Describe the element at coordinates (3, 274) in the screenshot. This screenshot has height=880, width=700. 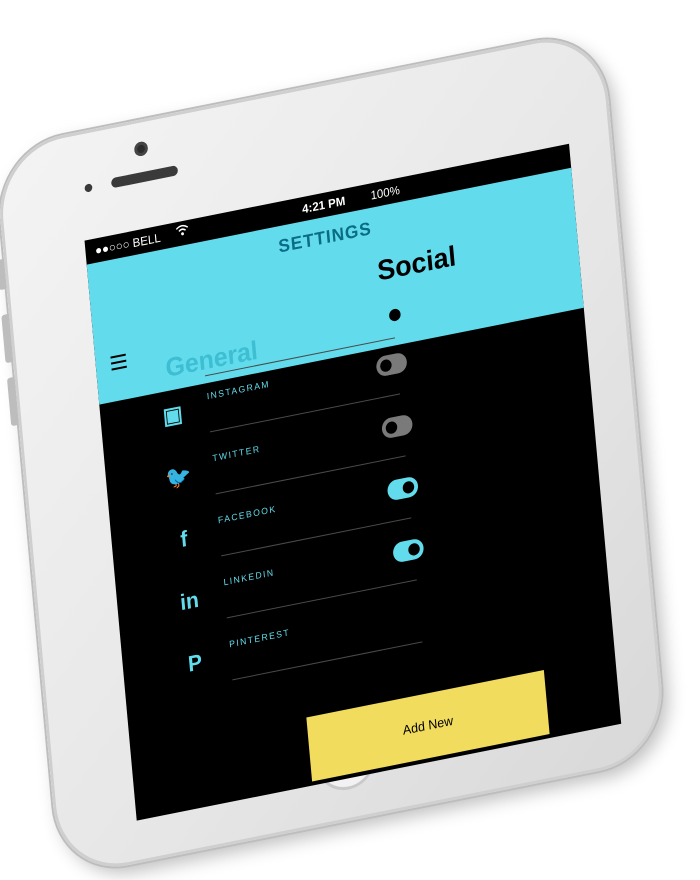
I see `mute-switch` at that location.